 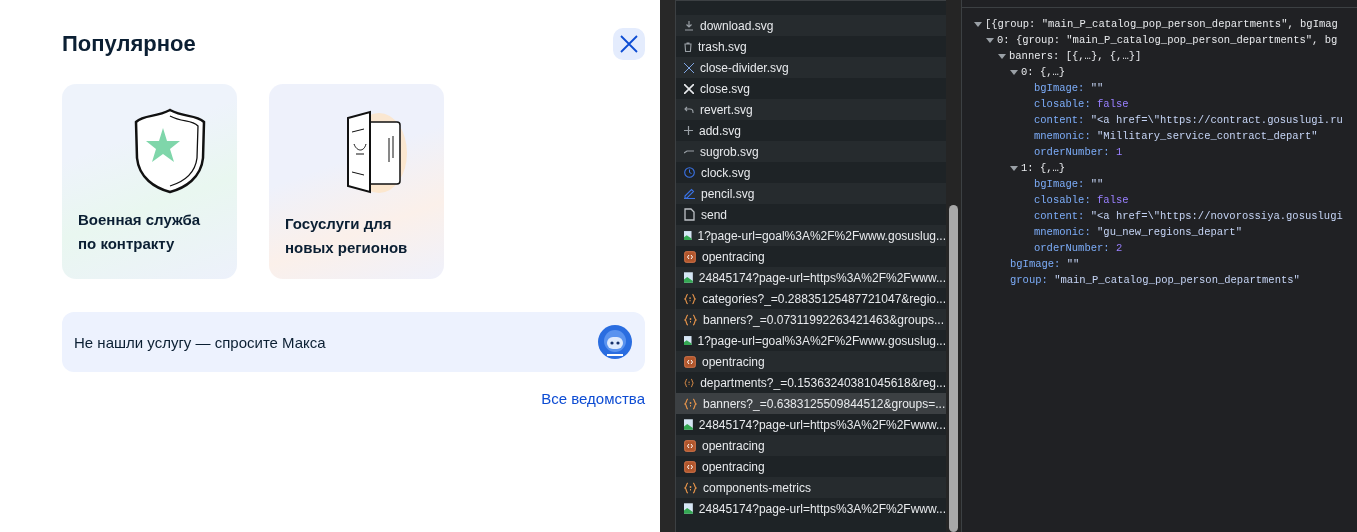 What do you see at coordinates (811, 67) in the screenshot?
I see `request-row: close-divider.svg` at bounding box center [811, 67].